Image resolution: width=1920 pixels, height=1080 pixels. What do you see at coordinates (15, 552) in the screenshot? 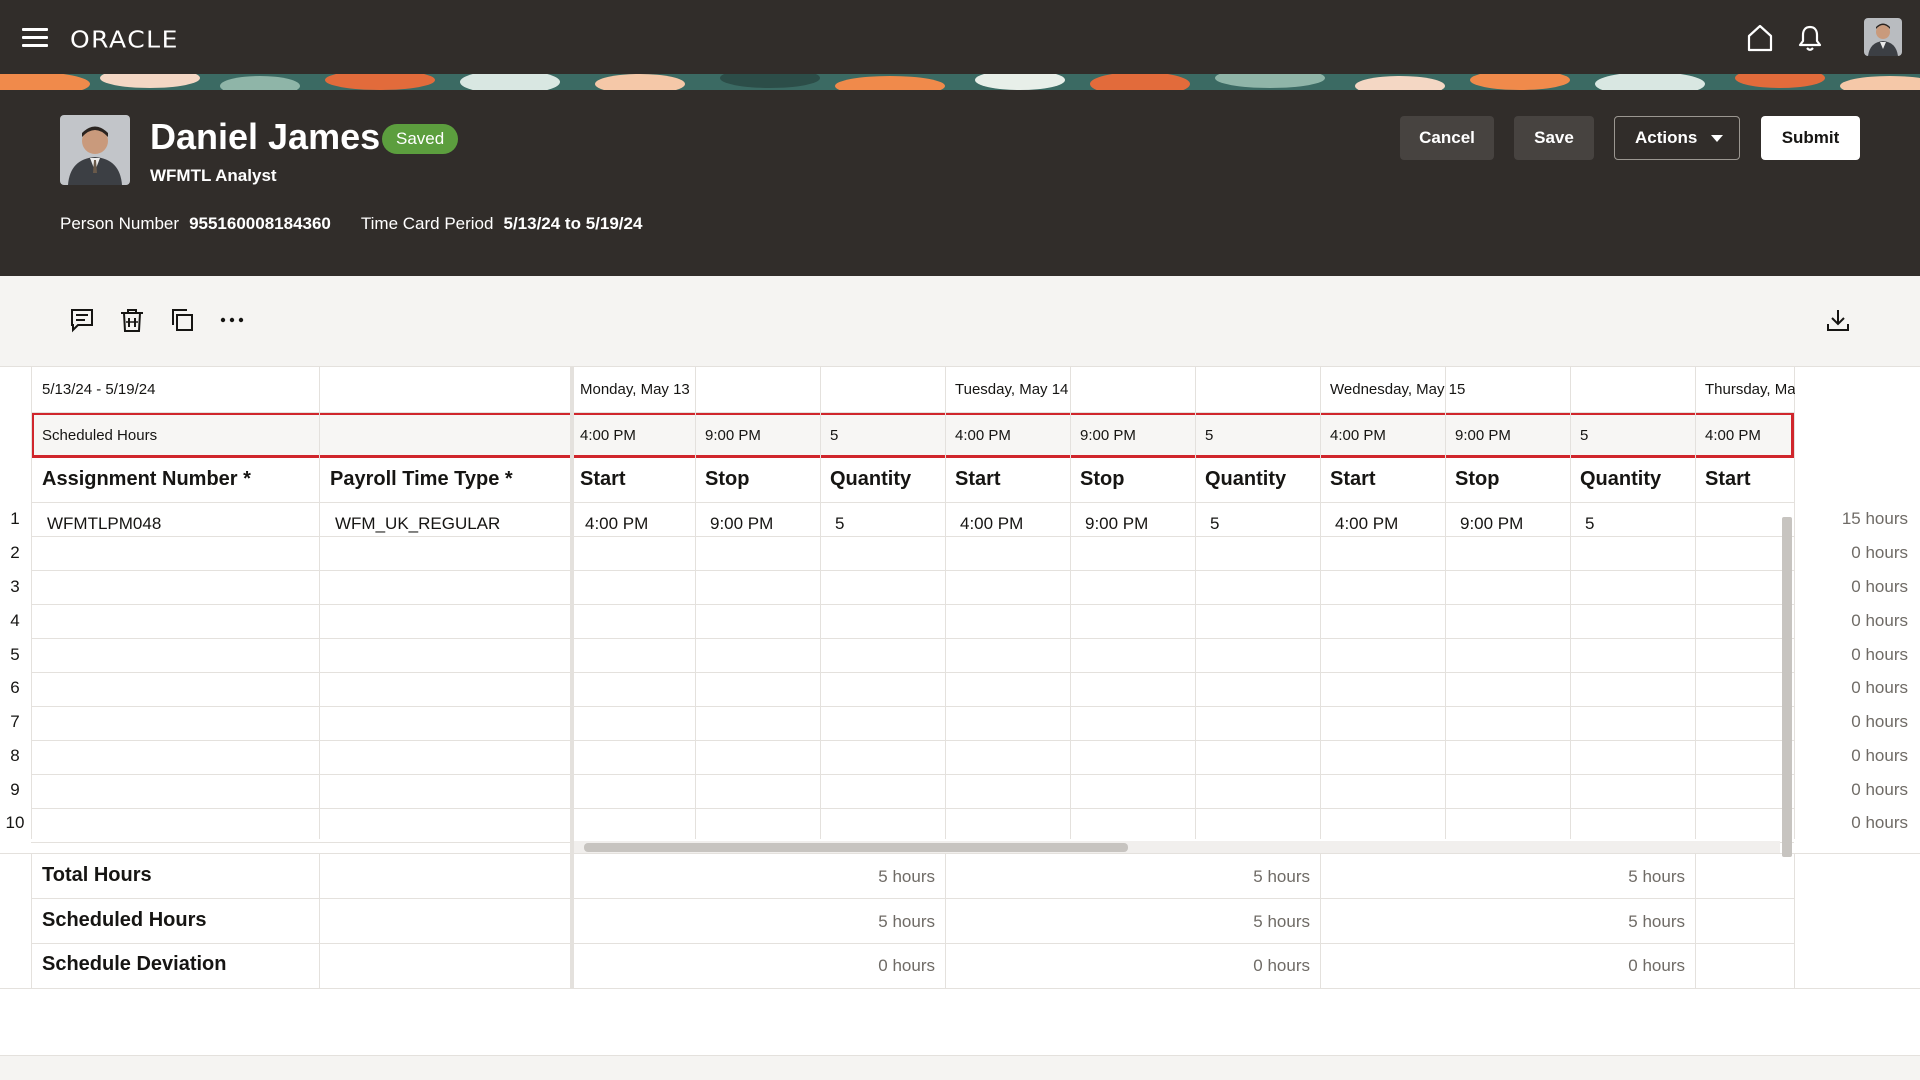
I see `row-number: 2` at bounding box center [15, 552].